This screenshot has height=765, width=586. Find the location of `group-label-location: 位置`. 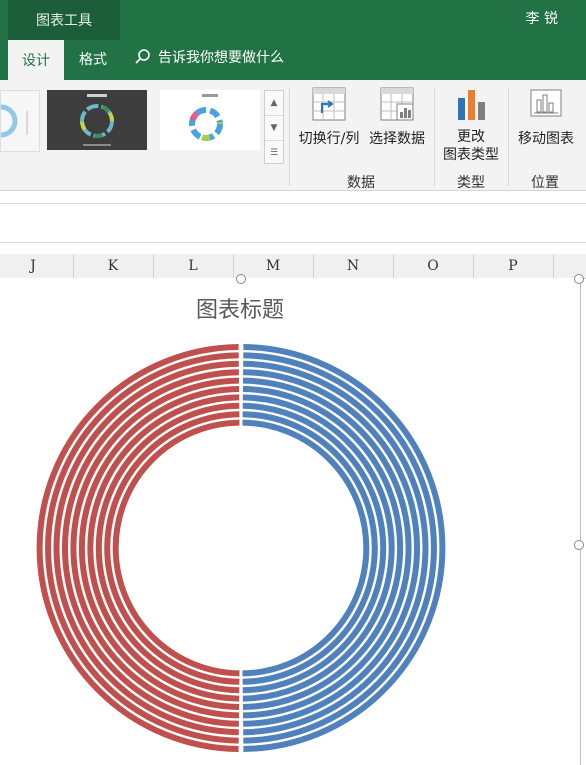

group-label-location: 位置 is located at coordinates (545, 183).